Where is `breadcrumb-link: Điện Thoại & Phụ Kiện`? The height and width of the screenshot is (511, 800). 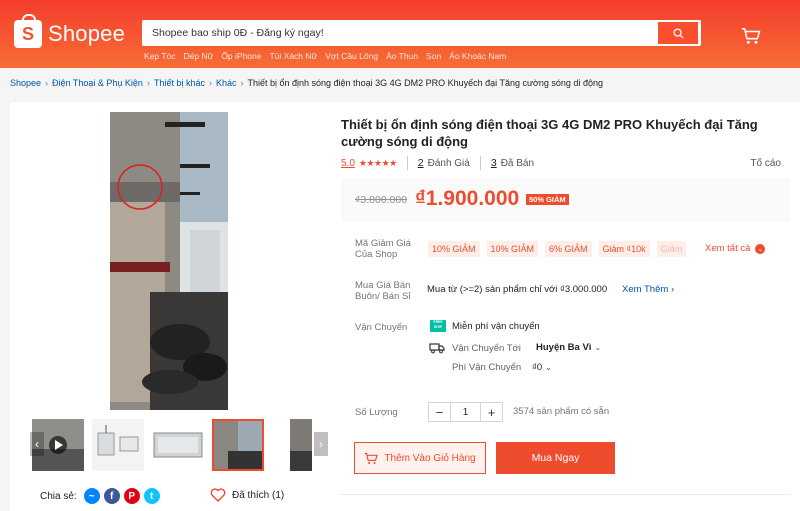 breadcrumb-link: Điện Thoại & Phụ Kiện is located at coordinates (97, 83).